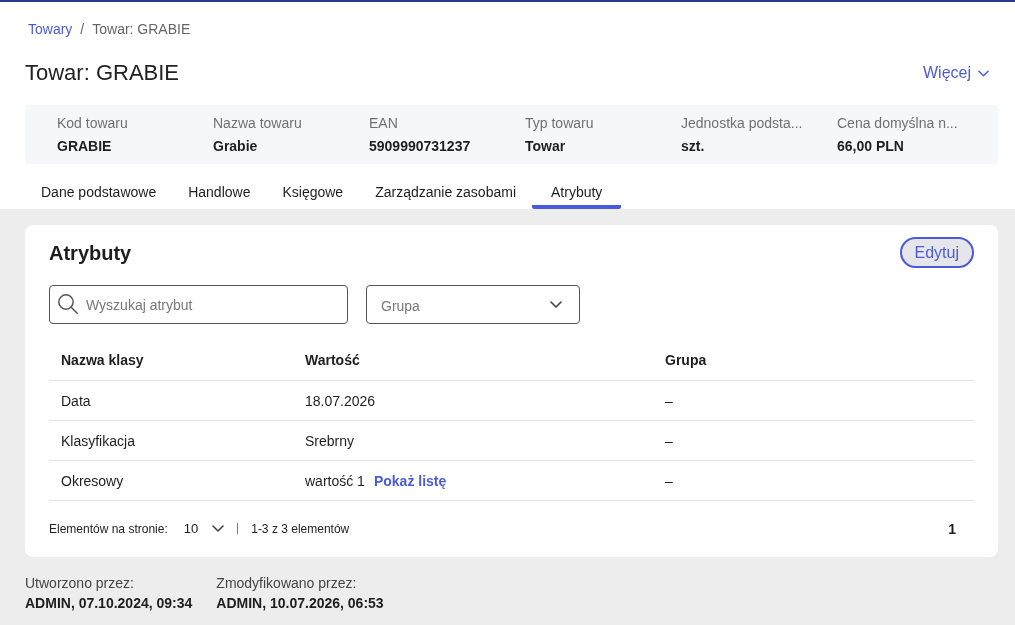 Image resolution: width=1015 pixels, height=625 pixels. I want to click on search-icon, so click(68, 304).